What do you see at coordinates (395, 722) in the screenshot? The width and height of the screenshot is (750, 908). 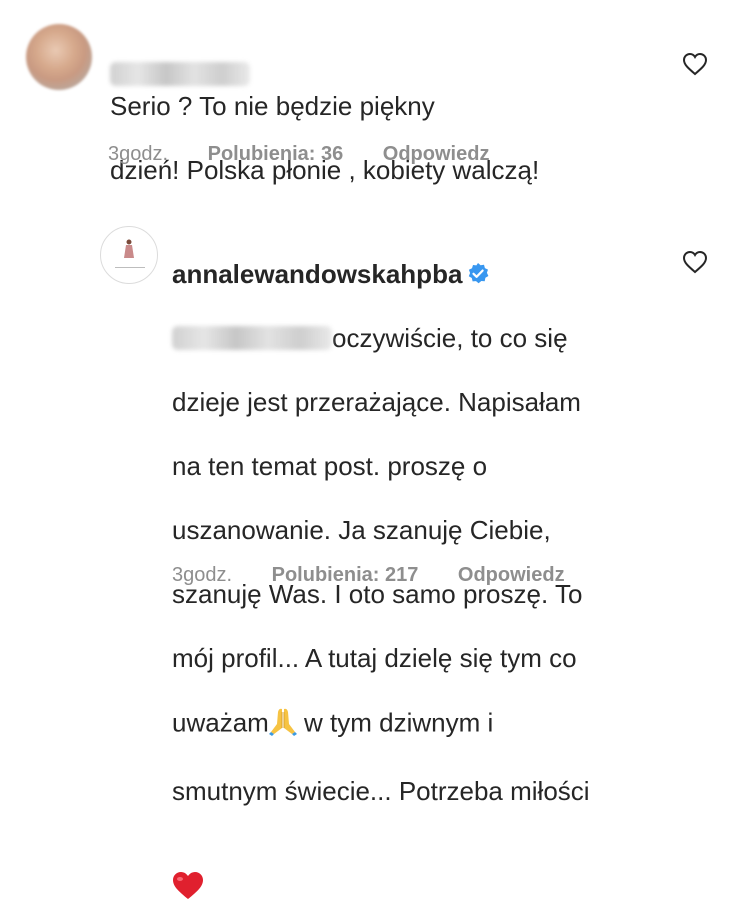 I see `comment-2-line-7-end: w tym dziwnym i` at bounding box center [395, 722].